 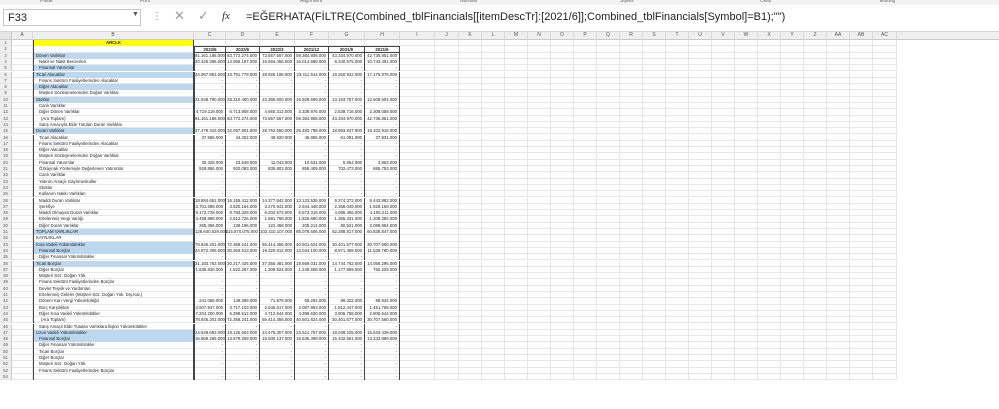 What do you see at coordinates (838, 35) in the screenshot?
I see `column-header: AA` at bounding box center [838, 35].